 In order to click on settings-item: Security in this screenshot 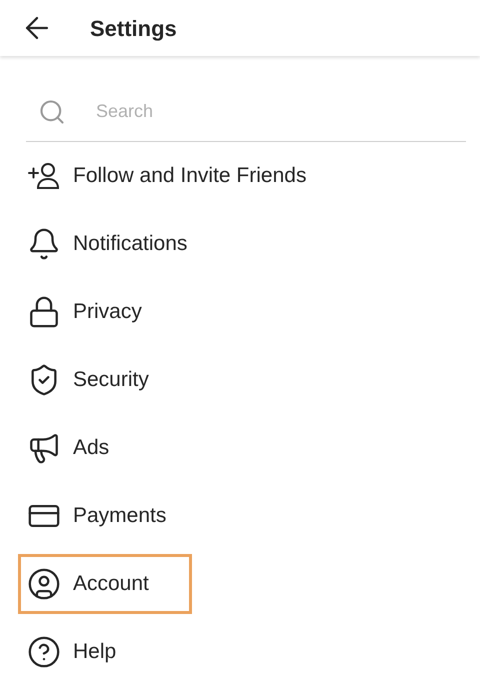, I will do `click(105, 380)`.